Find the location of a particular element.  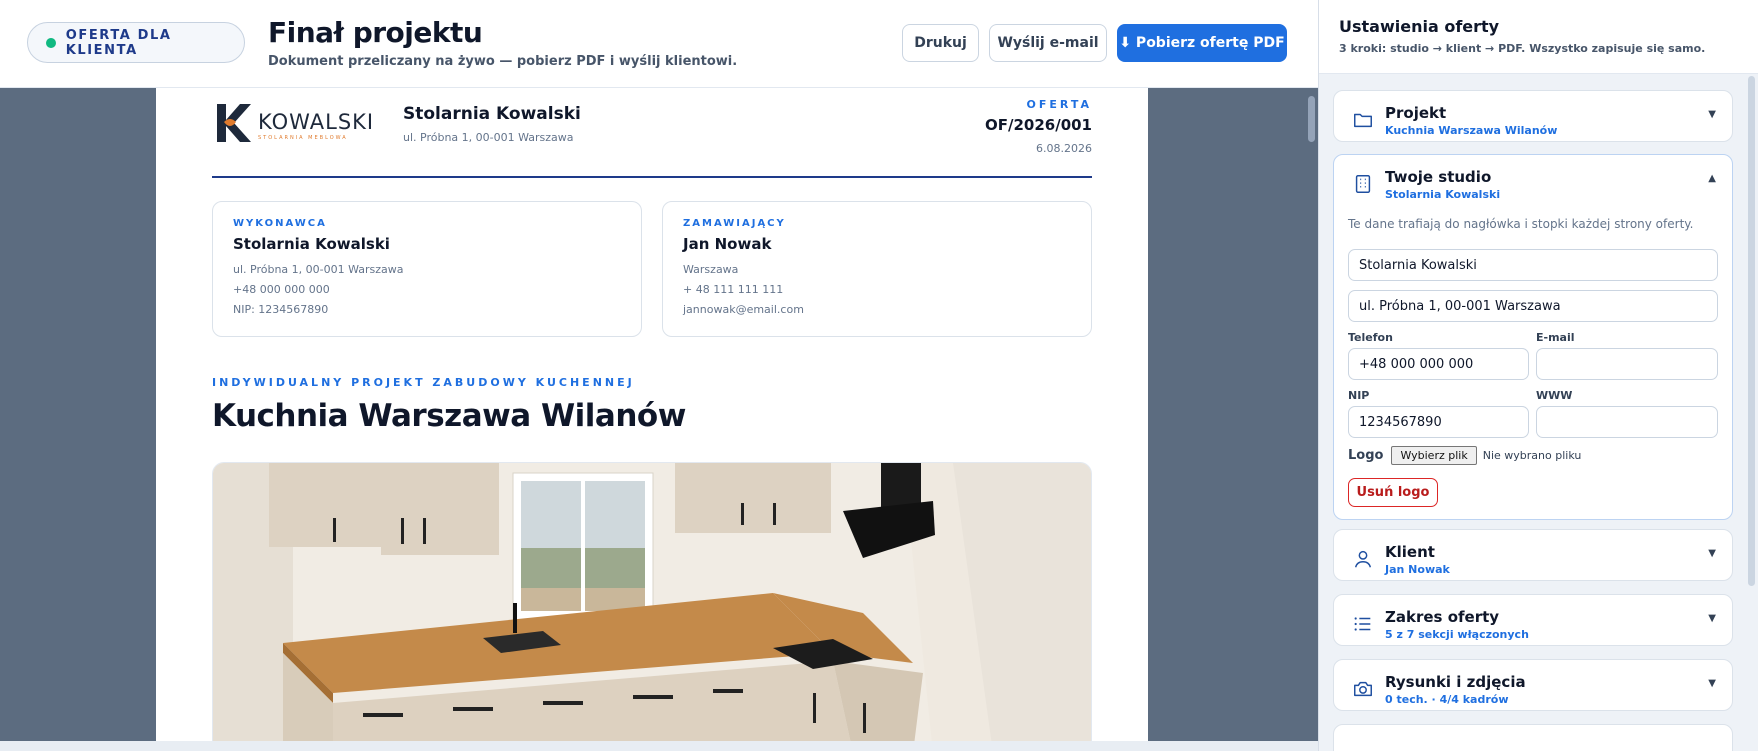

panel-title: Ustawienia oferty is located at coordinates (1419, 26).